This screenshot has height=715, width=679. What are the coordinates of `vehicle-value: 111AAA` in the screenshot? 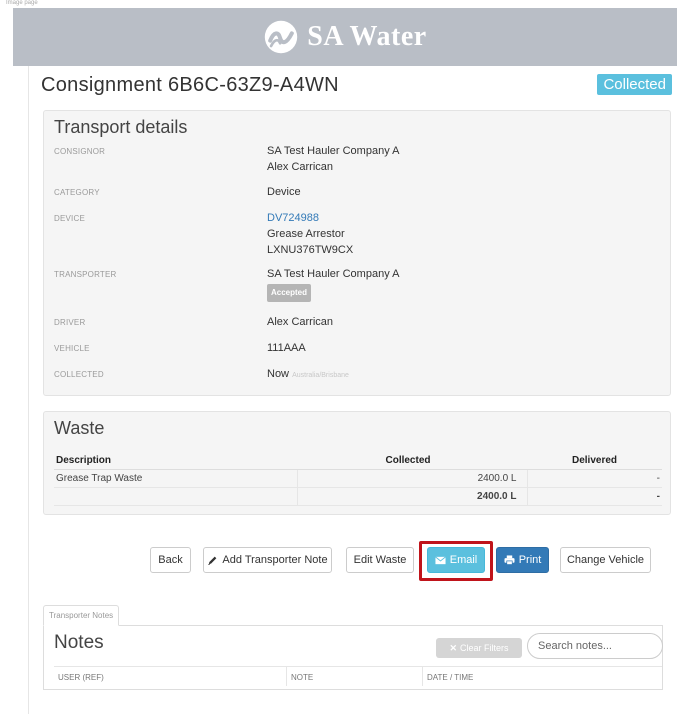 It's located at (286, 348).